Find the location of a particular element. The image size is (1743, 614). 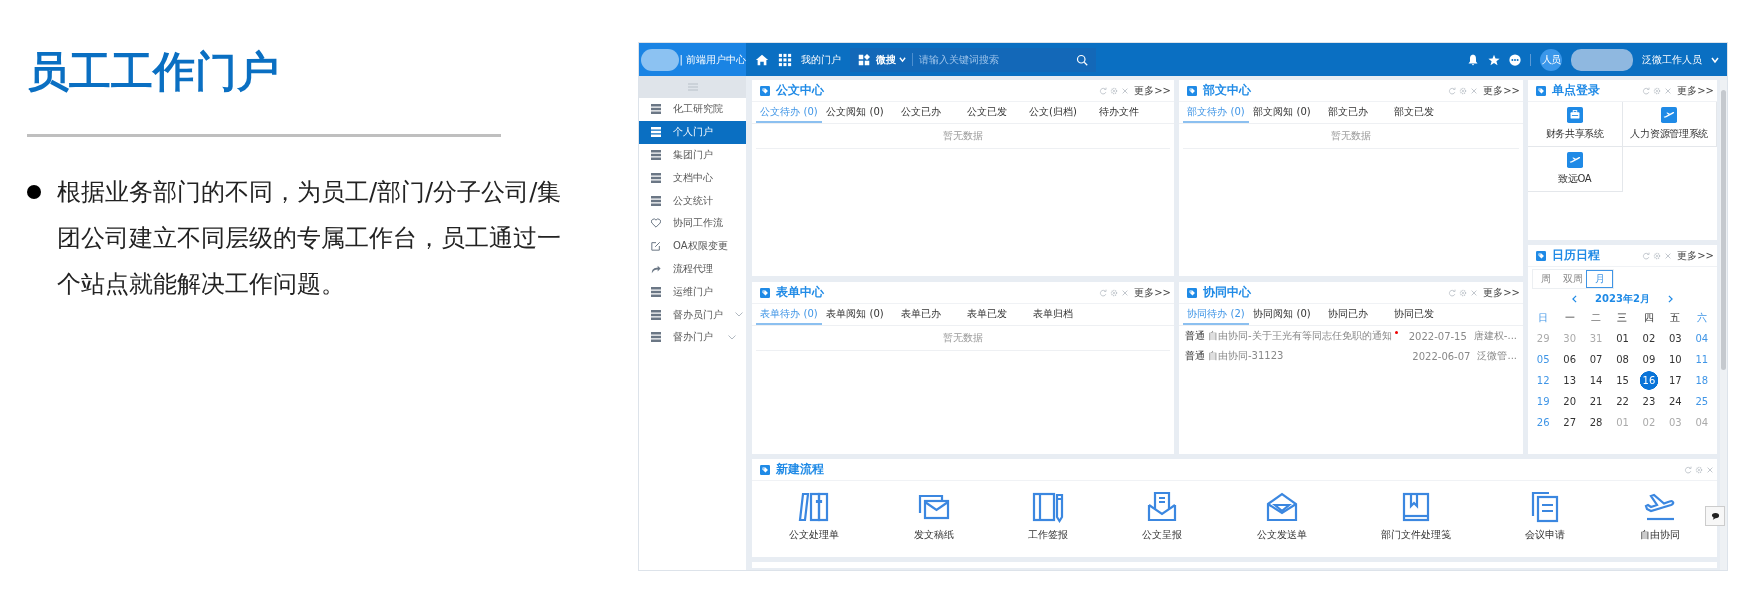

flow-shortcut: 公文发送单 is located at coordinates (1281, 516).